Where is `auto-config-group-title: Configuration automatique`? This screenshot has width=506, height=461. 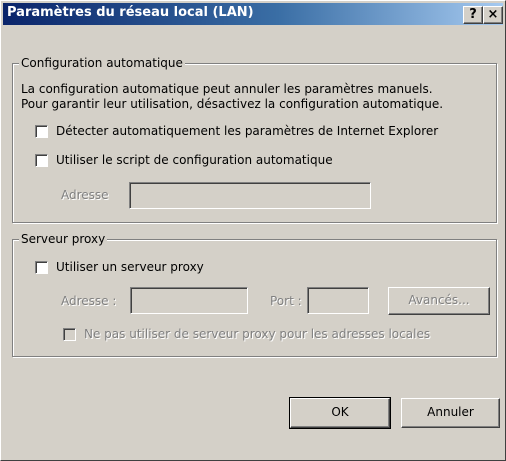 auto-config-group-title: Configuration automatique is located at coordinates (102, 63).